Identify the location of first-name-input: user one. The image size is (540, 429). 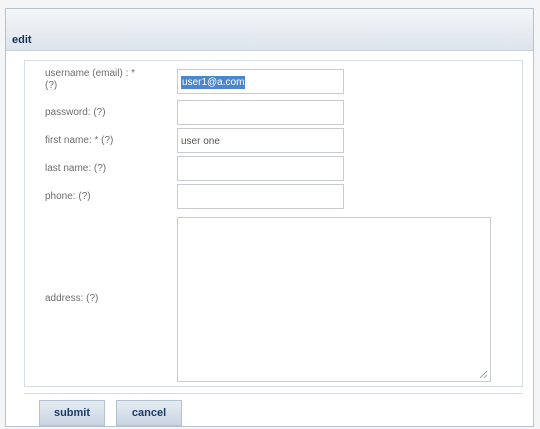
(260, 140).